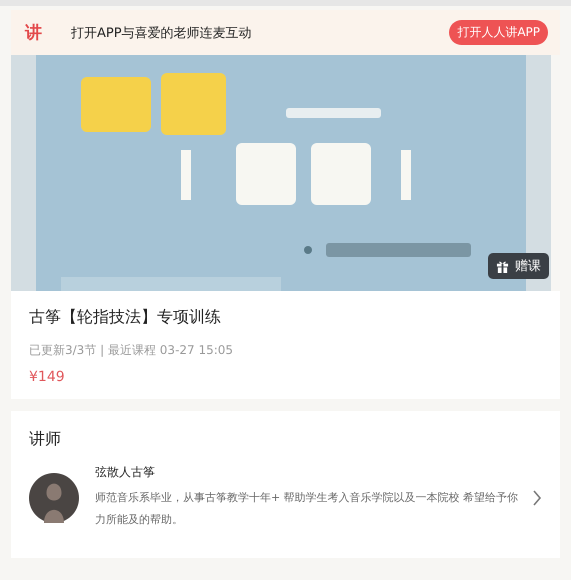 The height and width of the screenshot is (580, 571). What do you see at coordinates (34, 33) in the screenshot?
I see `app-logo: 讲` at bounding box center [34, 33].